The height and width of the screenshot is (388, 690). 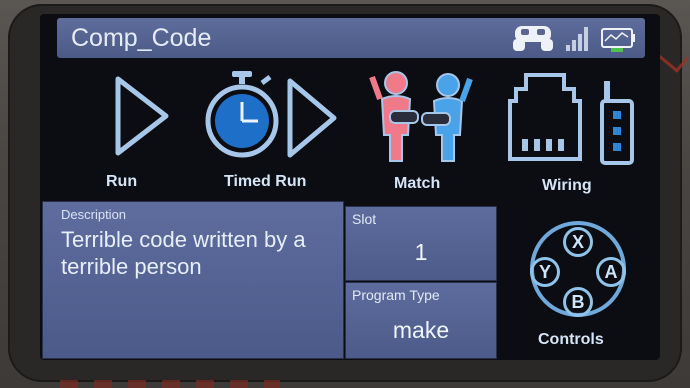 What do you see at coordinates (265, 181) in the screenshot?
I see `timed-run-label: Timed Run` at bounding box center [265, 181].